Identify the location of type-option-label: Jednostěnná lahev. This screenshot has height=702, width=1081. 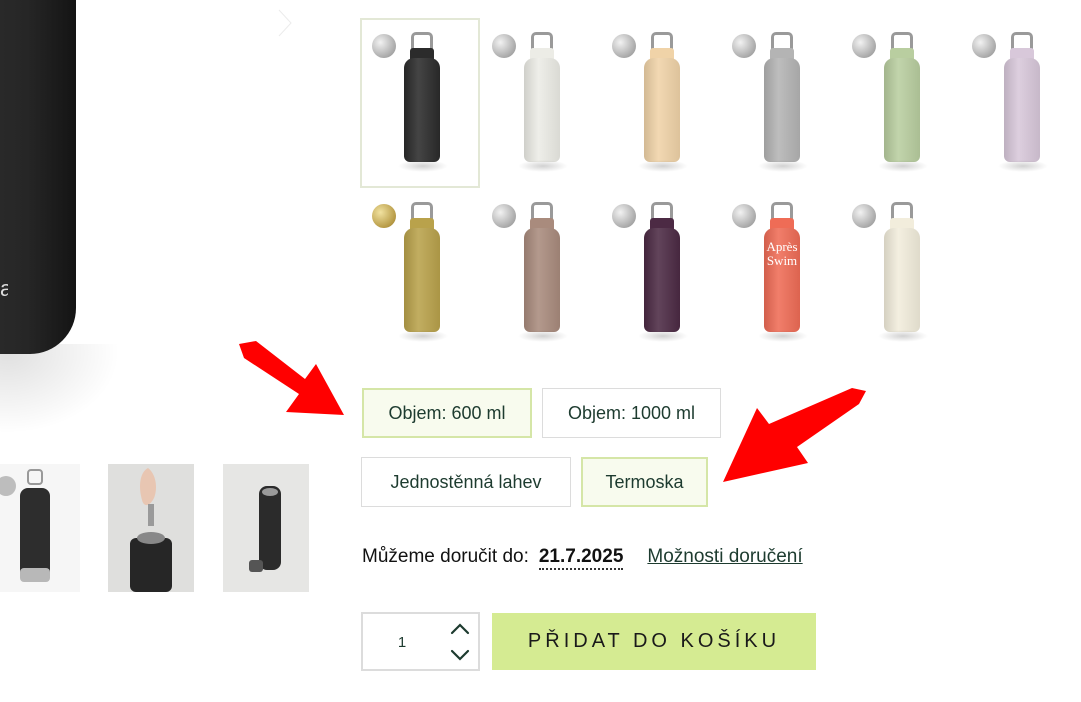
(466, 481).